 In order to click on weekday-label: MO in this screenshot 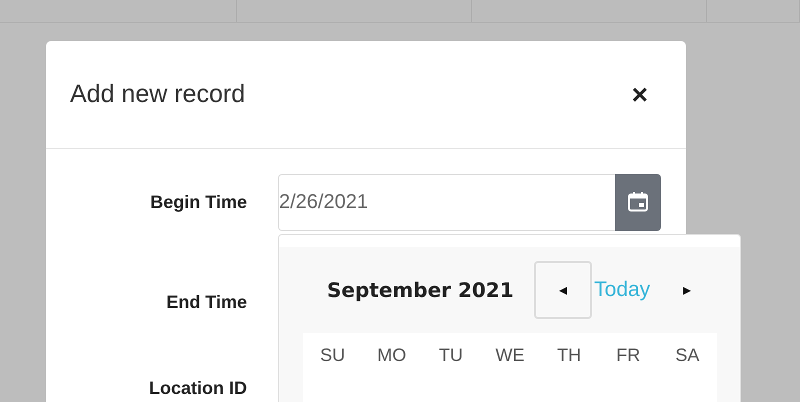, I will do `click(392, 356)`.